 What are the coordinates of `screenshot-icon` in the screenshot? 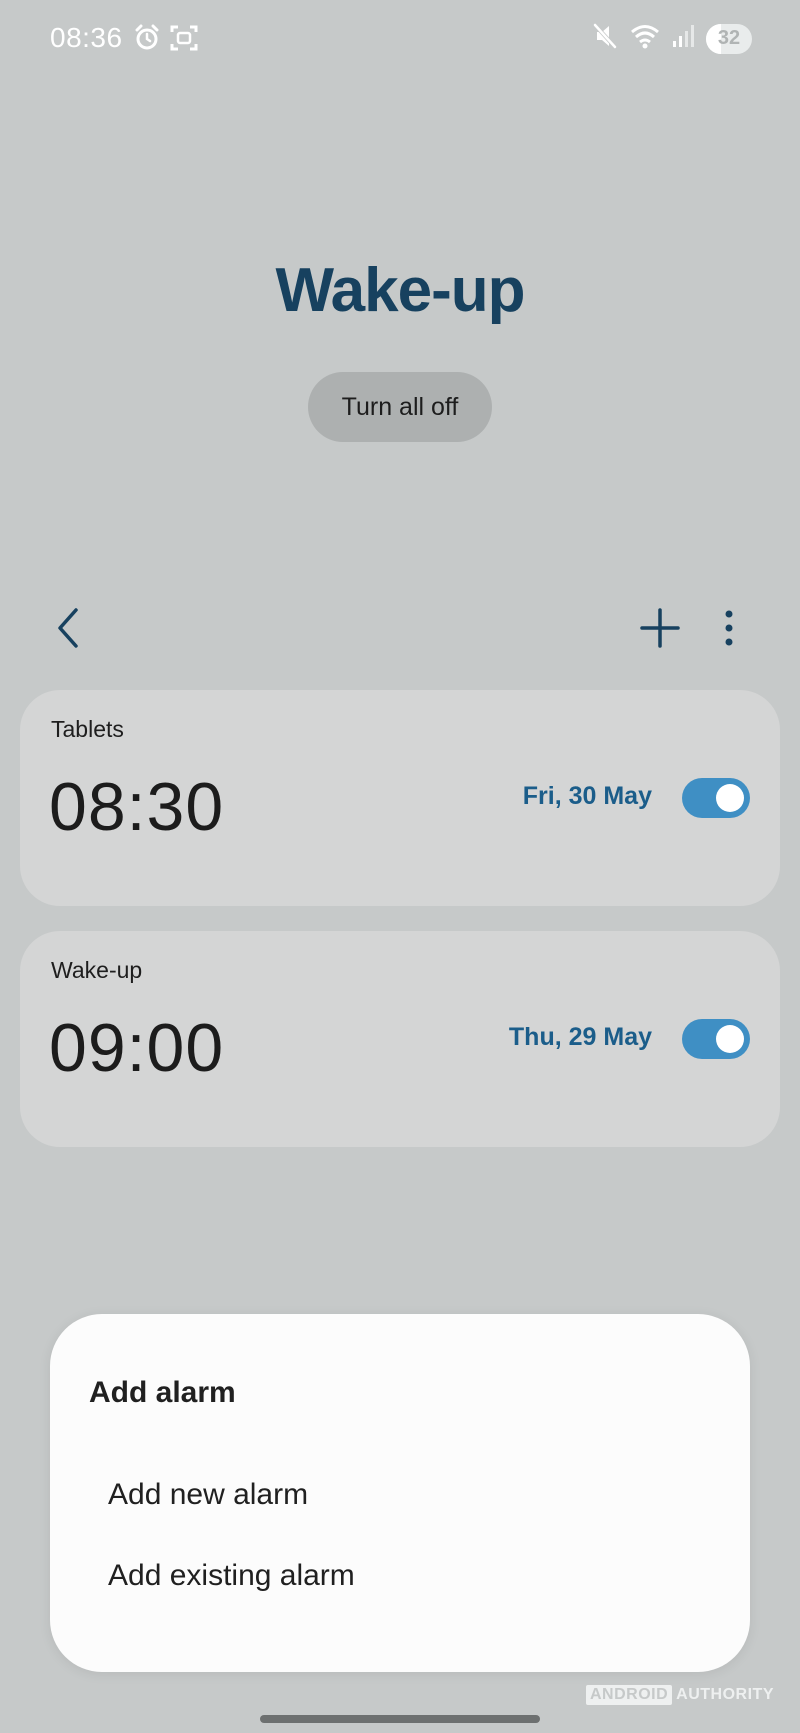 It's located at (184, 40).